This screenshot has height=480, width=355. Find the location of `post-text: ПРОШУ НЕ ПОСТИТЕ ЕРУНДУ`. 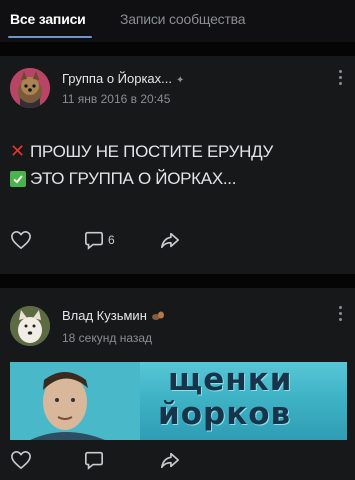

post-text: ПРОШУ НЕ ПОСТИТЕ ЕРУНДУ is located at coordinates (152, 151).